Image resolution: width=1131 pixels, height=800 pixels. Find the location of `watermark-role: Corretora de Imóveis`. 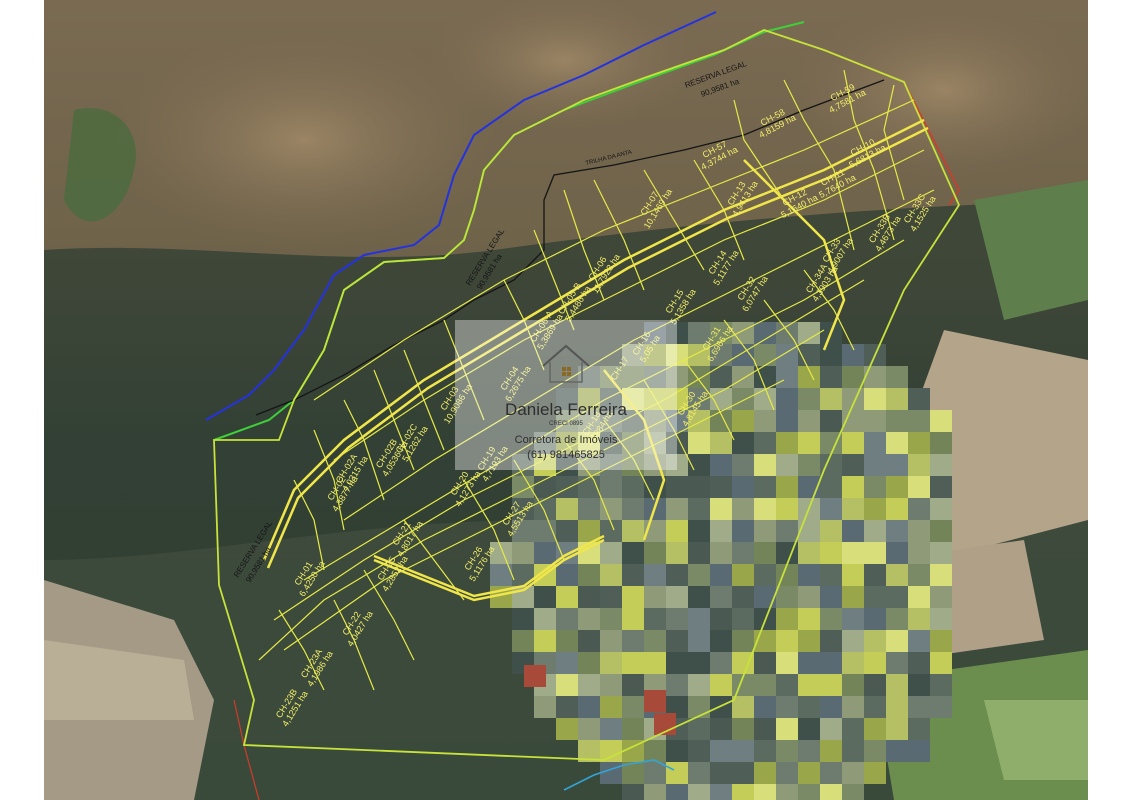

watermark-role: Corretora de Imóveis is located at coordinates (566, 440).